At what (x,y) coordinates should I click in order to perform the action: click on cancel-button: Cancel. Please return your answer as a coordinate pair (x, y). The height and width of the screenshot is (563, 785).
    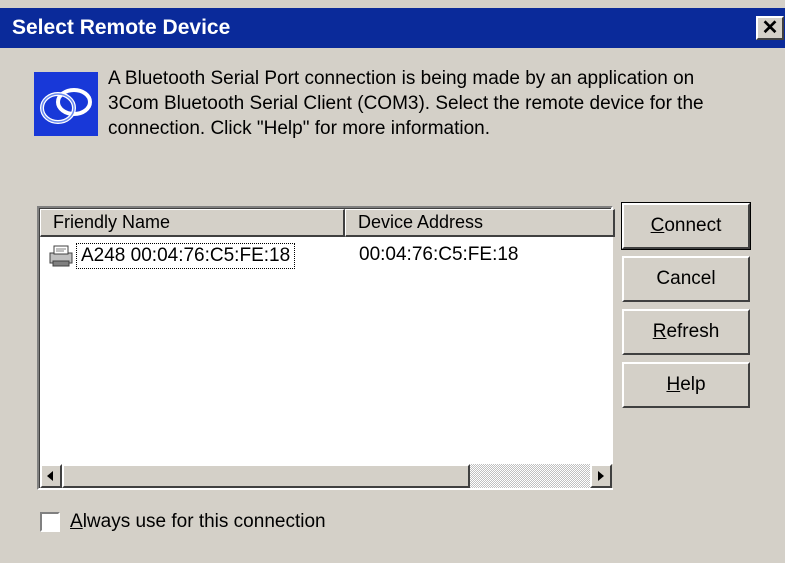
    Looking at the image, I should click on (686, 279).